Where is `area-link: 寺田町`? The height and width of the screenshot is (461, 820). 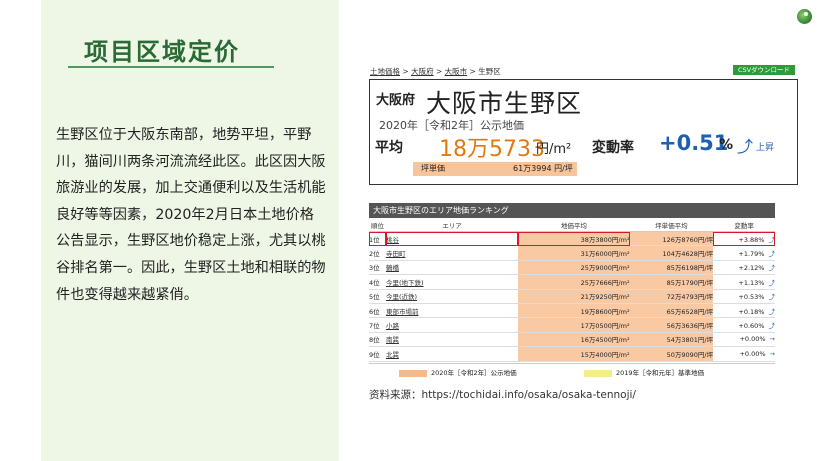
area-link: 寺田町 is located at coordinates (452, 253).